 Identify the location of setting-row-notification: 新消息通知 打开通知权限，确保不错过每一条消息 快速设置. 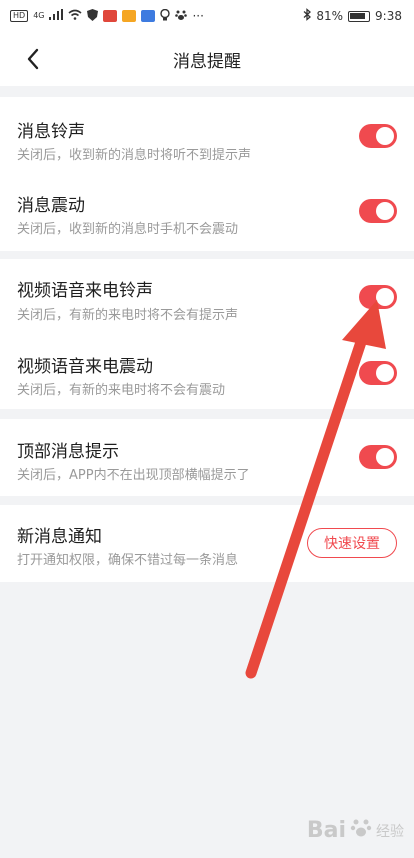
(207, 543).